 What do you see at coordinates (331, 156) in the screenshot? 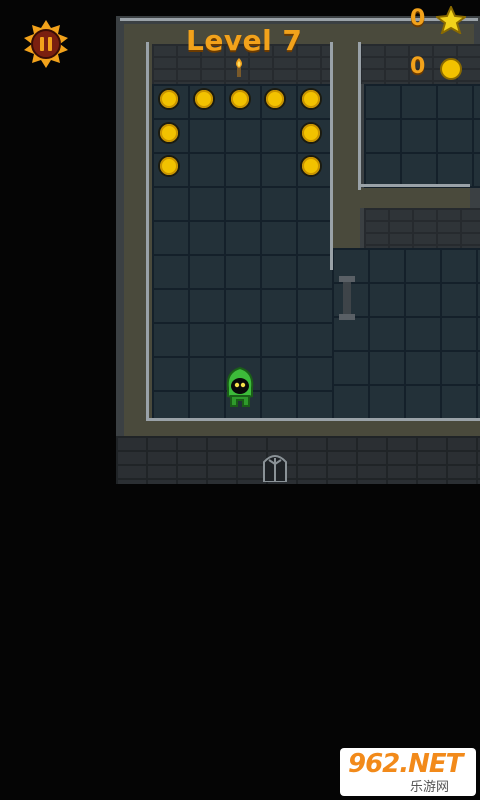
I see `wall-edge-middle-left` at bounding box center [331, 156].